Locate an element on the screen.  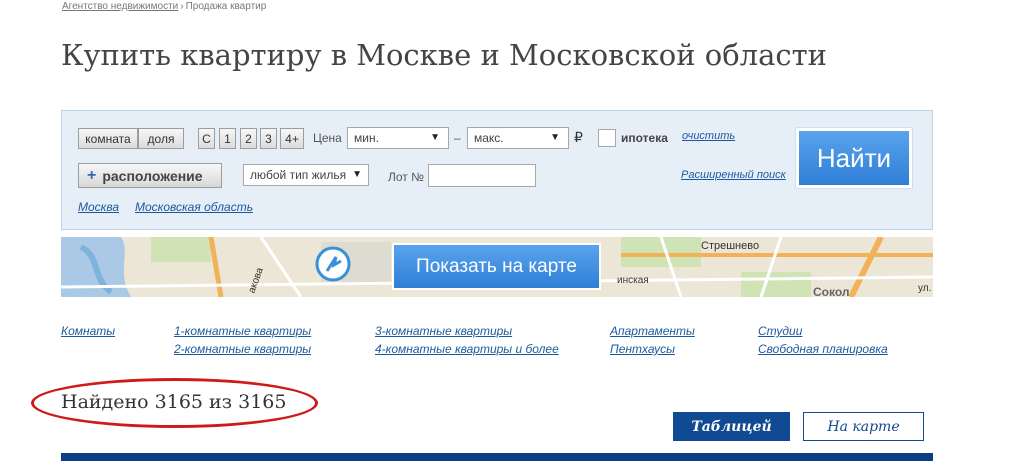
lot-number-input is located at coordinates (482, 175).